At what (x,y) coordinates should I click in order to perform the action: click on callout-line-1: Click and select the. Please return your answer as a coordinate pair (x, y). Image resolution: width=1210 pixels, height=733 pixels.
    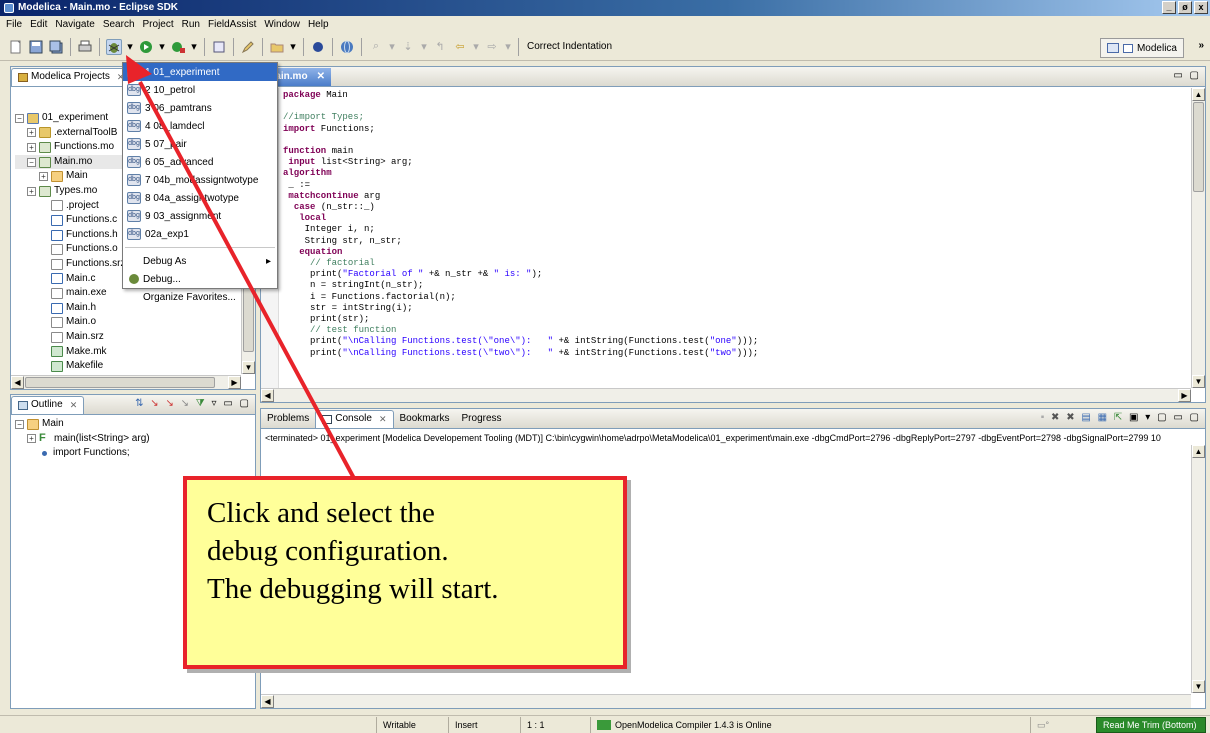
    Looking at the image, I should click on (321, 513).